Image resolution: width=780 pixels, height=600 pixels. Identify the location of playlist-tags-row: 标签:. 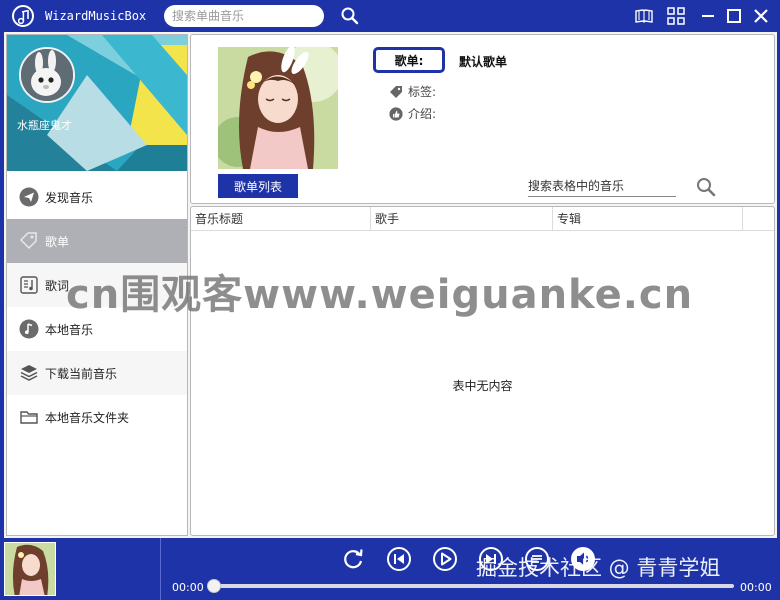
(412, 91).